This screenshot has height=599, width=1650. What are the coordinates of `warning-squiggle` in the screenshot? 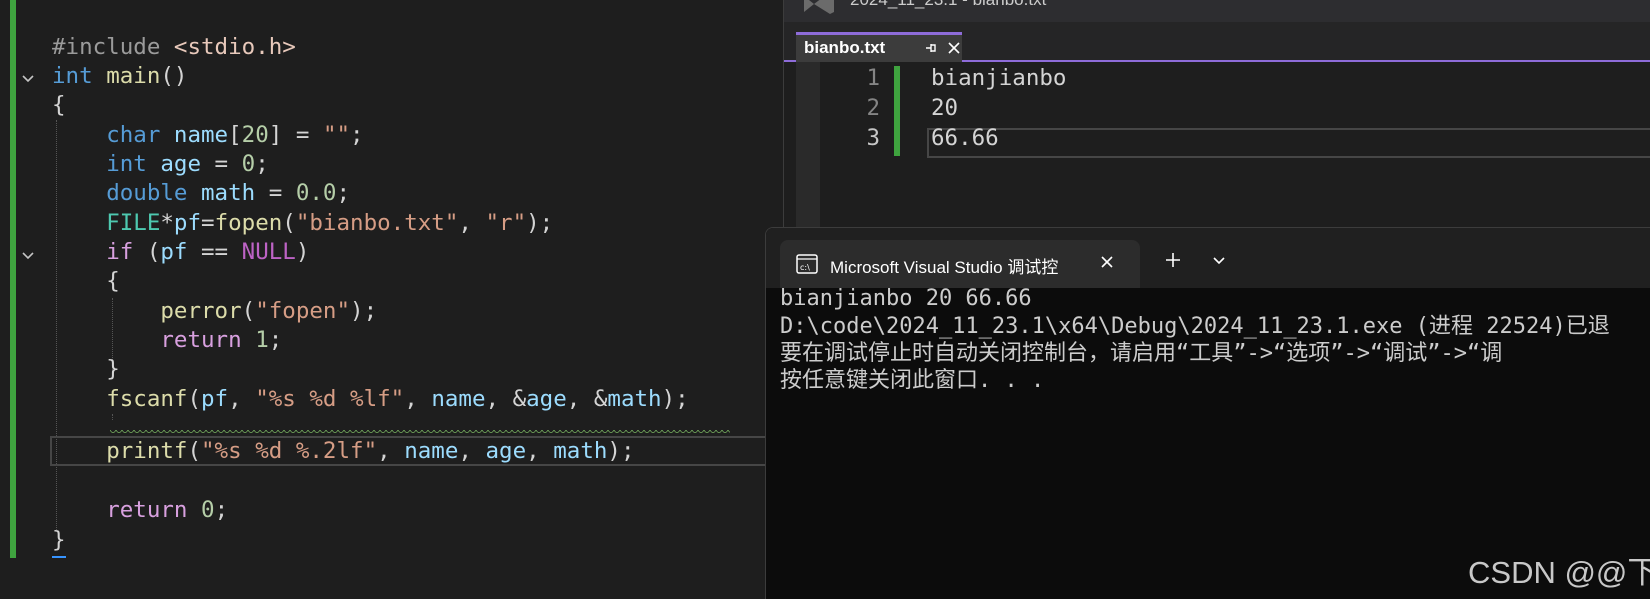 It's located at (420, 432).